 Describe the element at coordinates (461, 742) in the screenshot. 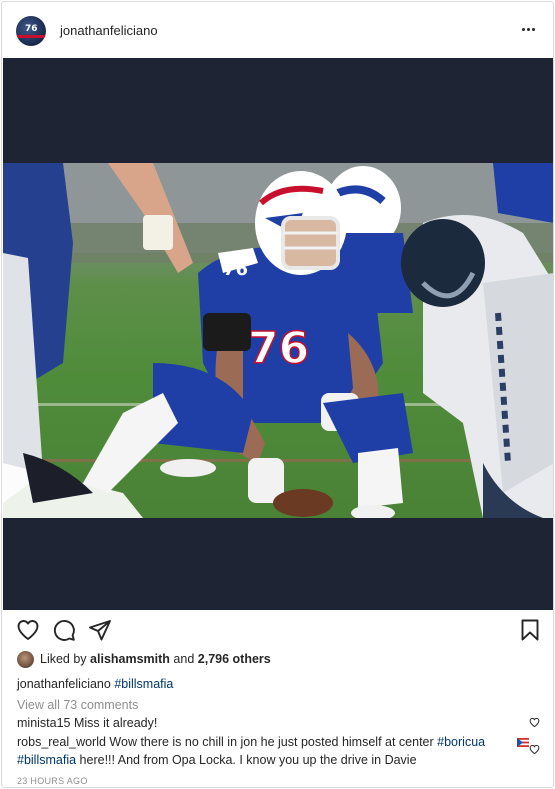

I see `comment-hashtag: #boricua` at that location.